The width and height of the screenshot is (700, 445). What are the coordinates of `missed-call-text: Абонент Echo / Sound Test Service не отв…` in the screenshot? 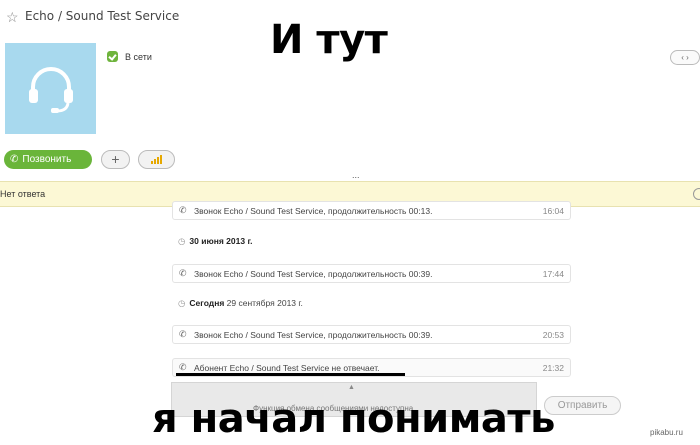 It's located at (287, 368).